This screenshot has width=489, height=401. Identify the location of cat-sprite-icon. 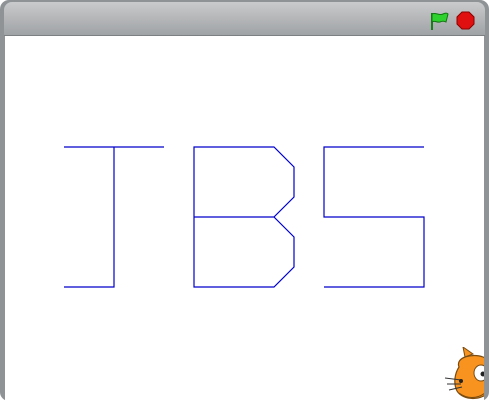
(463, 374).